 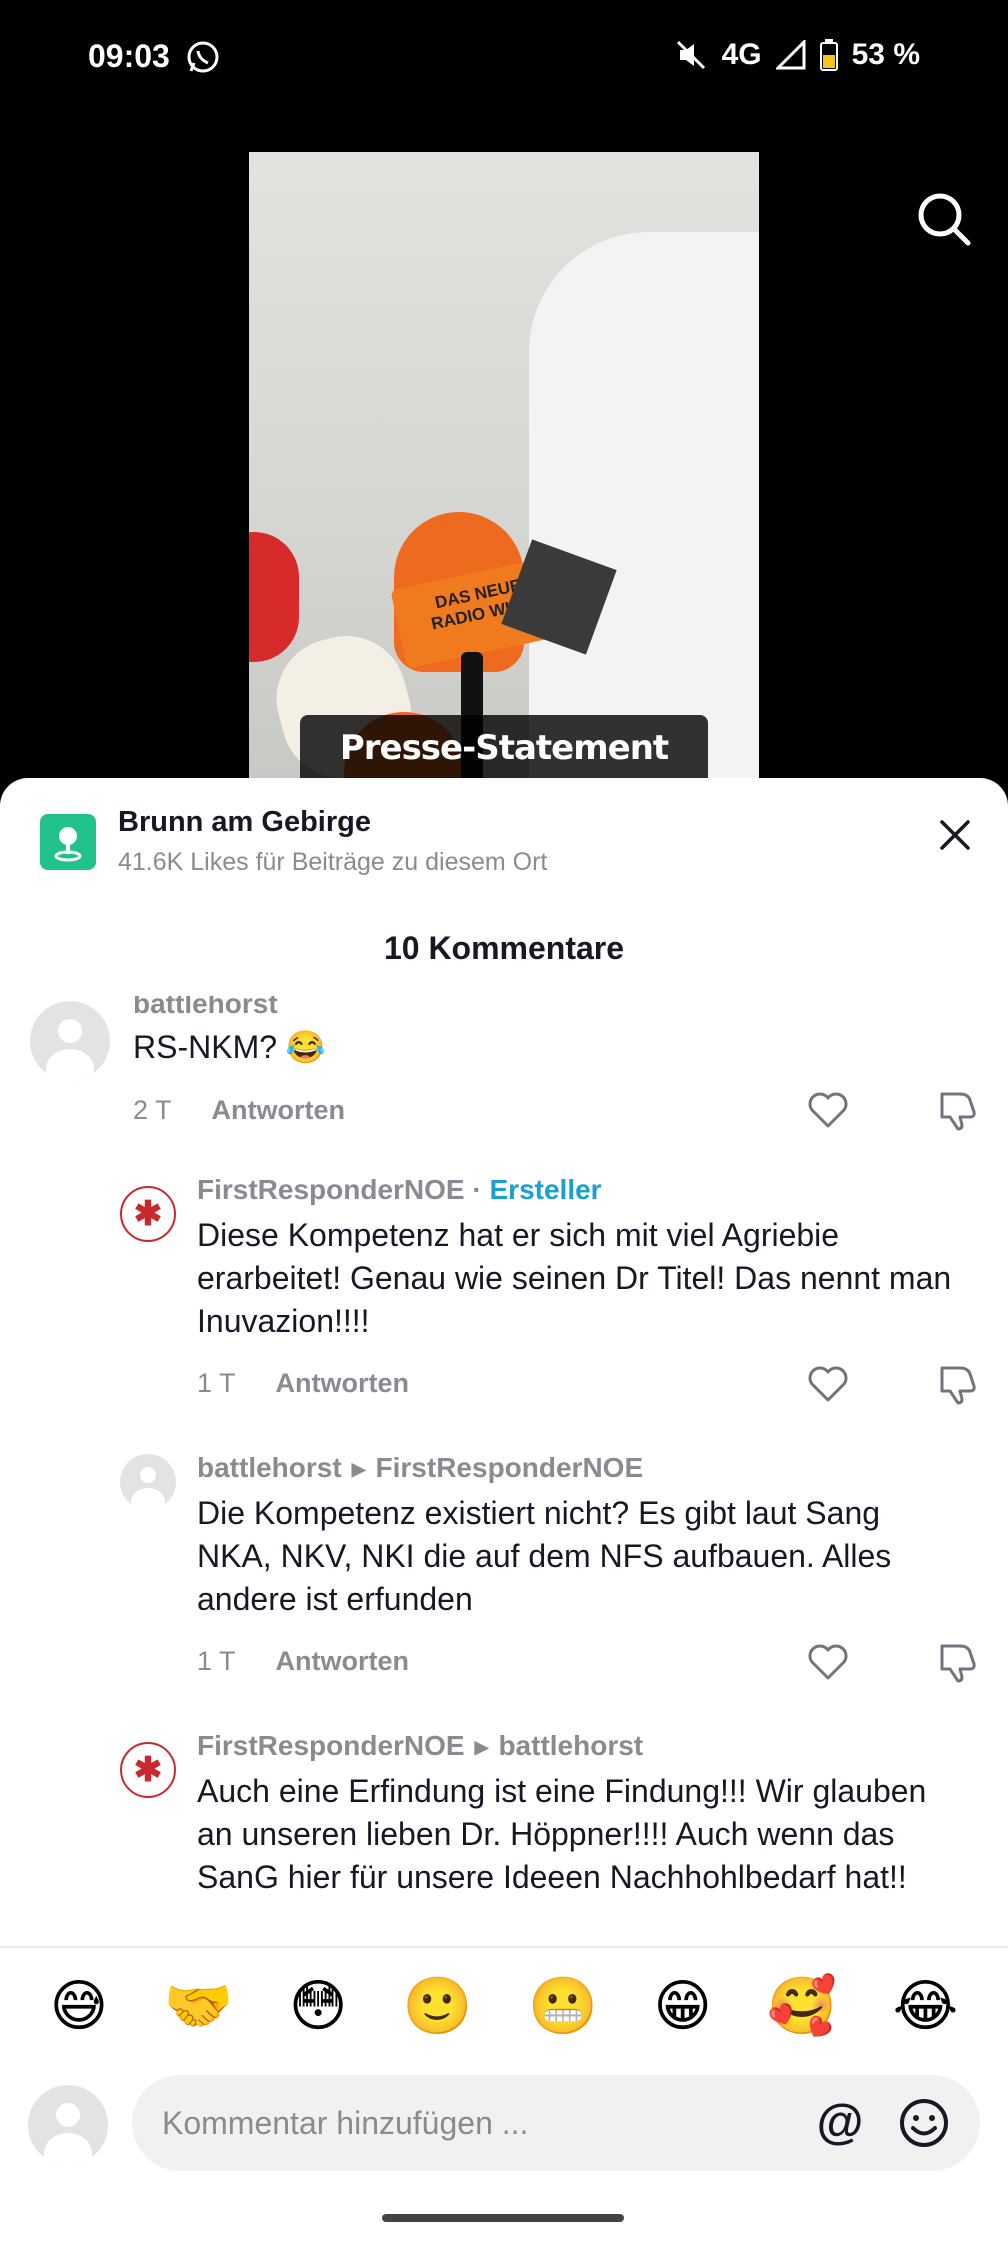 What do you see at coordinates (333, 862) in the screenshot?
I see `location-subtitle: 41.6K Likes für Beiträge zu diesem Ort` at bounding box center [333, 862].